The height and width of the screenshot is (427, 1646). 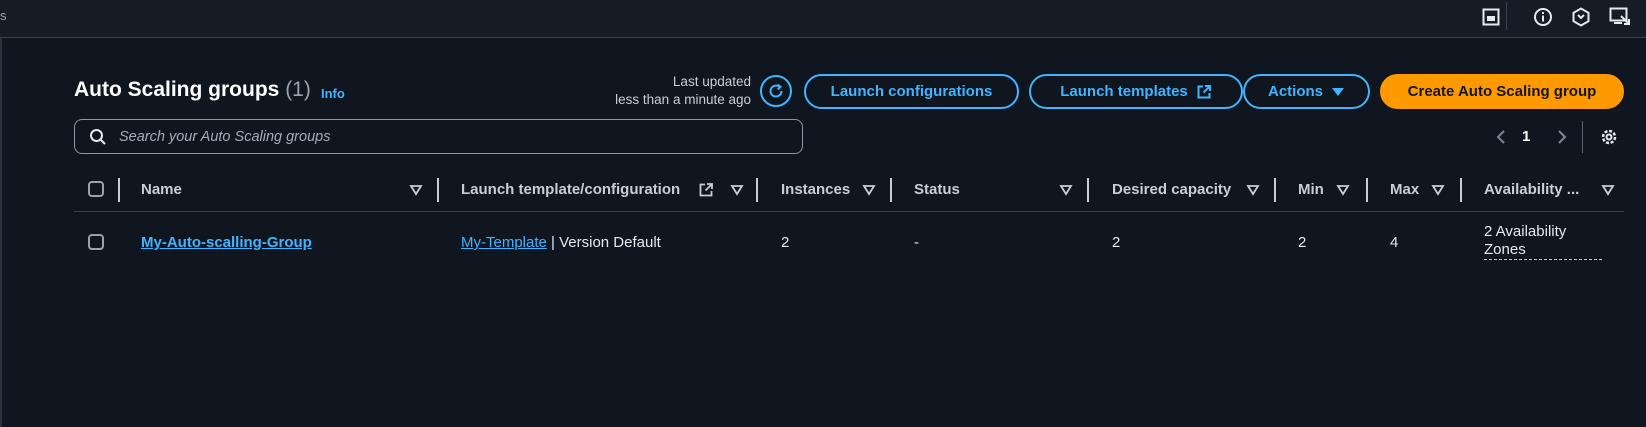 What do you see at coordinates (1171, 189) in the screenshot?
I see `column-header-desired-capacity: Desired capacity` at bounding box center [1171, 189].